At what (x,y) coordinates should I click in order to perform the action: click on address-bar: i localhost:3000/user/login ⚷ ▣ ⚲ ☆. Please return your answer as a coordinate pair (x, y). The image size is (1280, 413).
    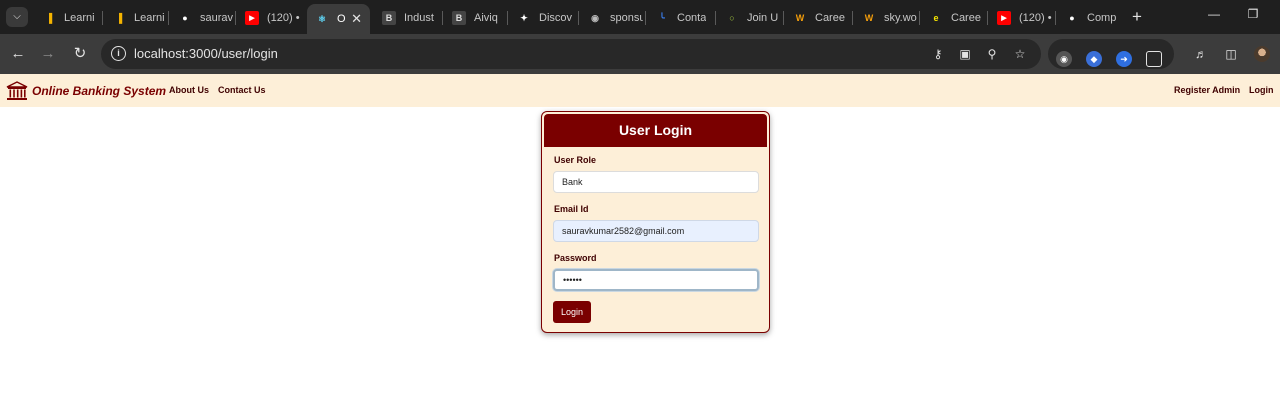
    Looking at the image, I should click on (571, 54).